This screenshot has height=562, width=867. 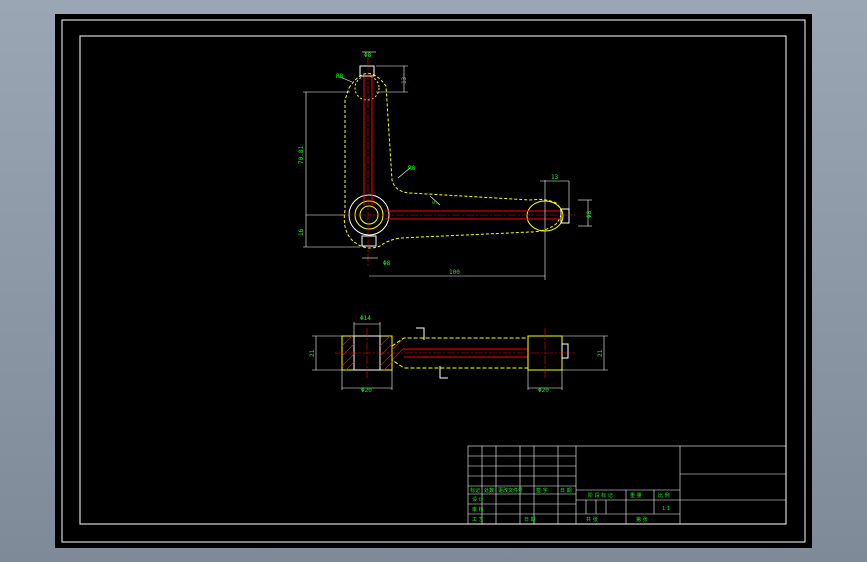 I want to click on tb-weight: 重 量, so click(x=636, y=495).